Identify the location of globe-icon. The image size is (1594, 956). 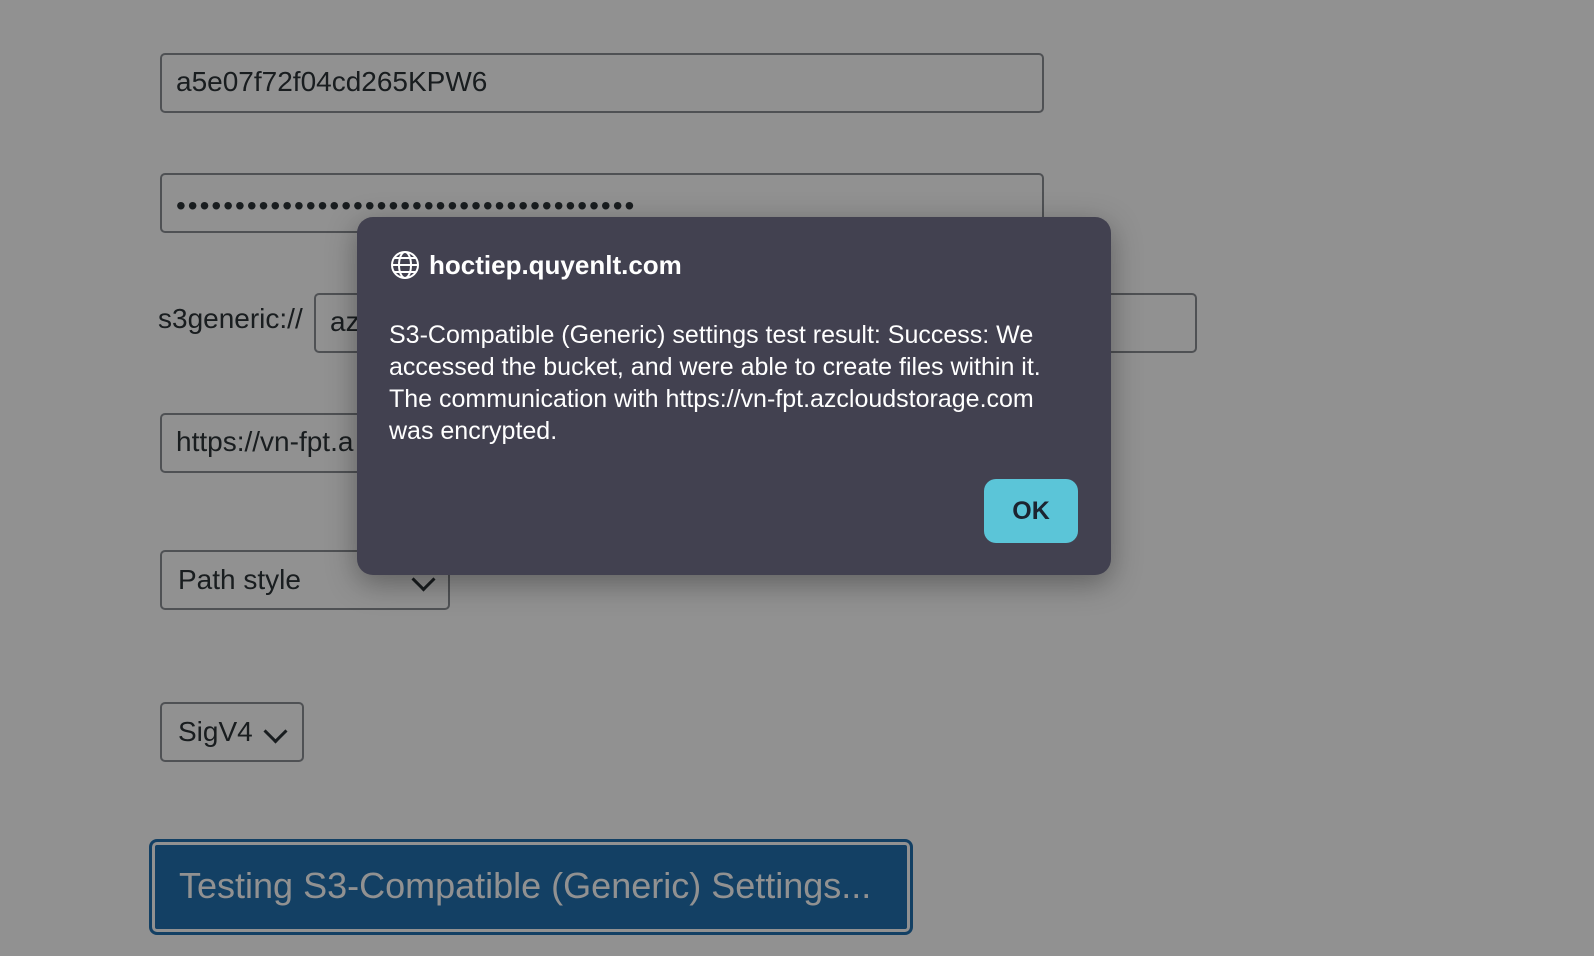
(405, 265).